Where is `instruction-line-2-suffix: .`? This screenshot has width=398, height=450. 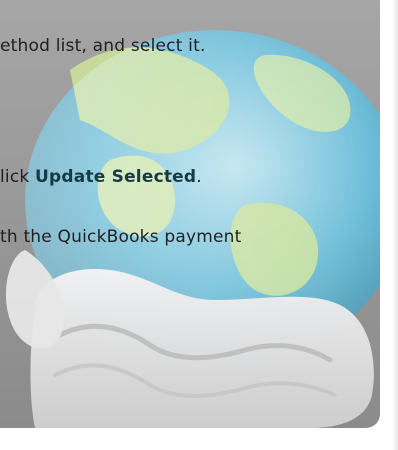 instruction-line-2-suffix: . is located at coordinates (199, 177).